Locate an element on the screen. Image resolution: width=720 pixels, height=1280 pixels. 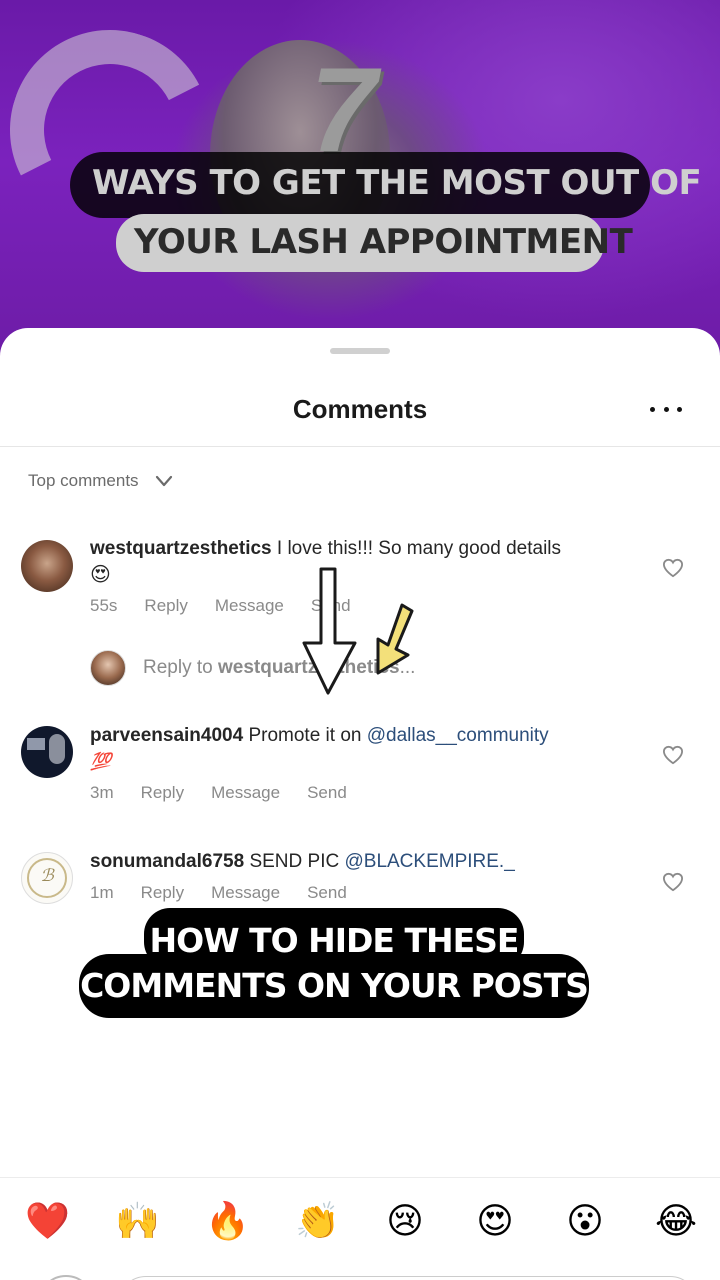
emoji-heart-eyes-button: 😍 is located at coordinates (495, 1221).